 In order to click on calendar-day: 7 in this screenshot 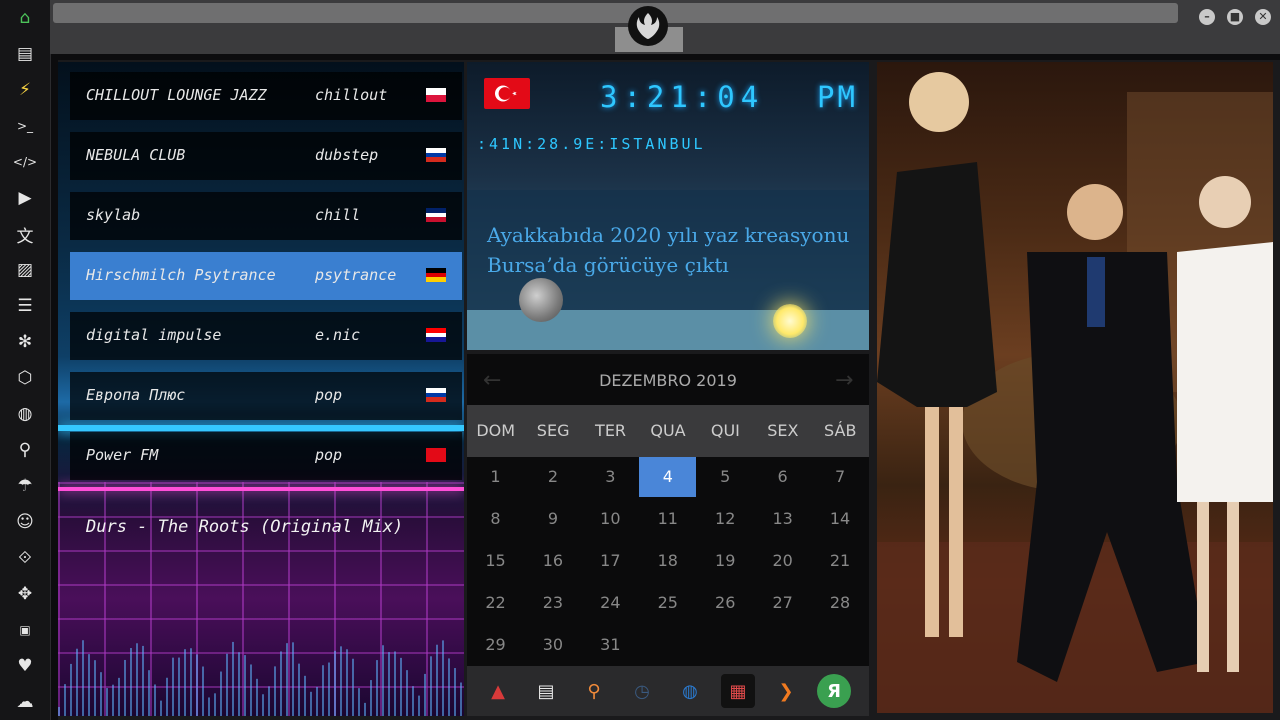, I will do `click(840, 477)`.